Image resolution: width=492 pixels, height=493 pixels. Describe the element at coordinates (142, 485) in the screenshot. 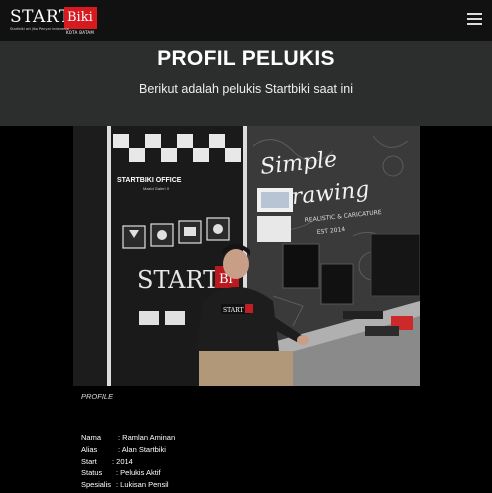

I see `detail-value: : Lukisan Pensil` at that location.